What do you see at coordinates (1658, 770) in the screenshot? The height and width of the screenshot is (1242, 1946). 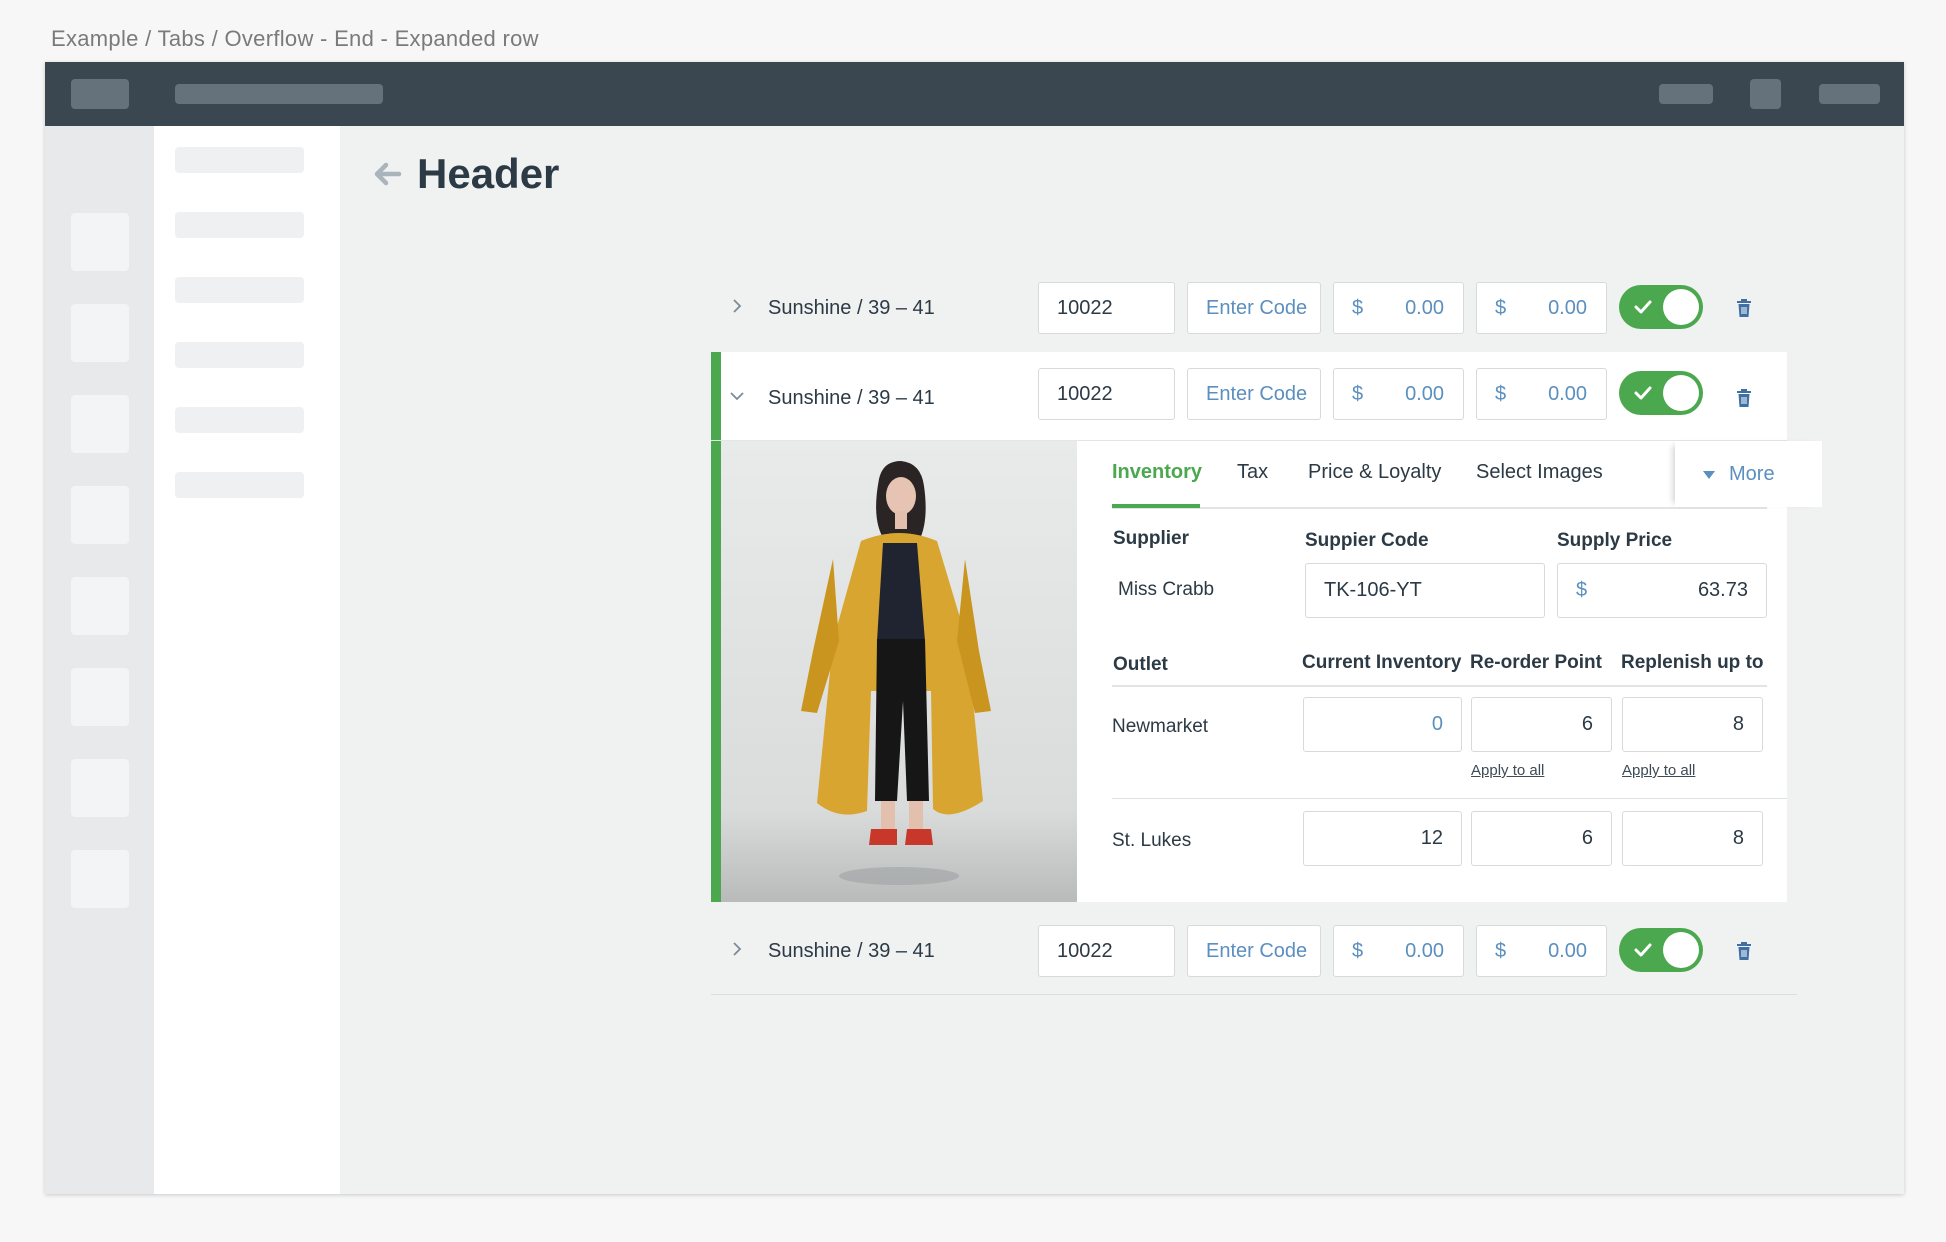 I see `apply-to-all-replenish-link: Apply to all` at bounding box center [1658, 770].